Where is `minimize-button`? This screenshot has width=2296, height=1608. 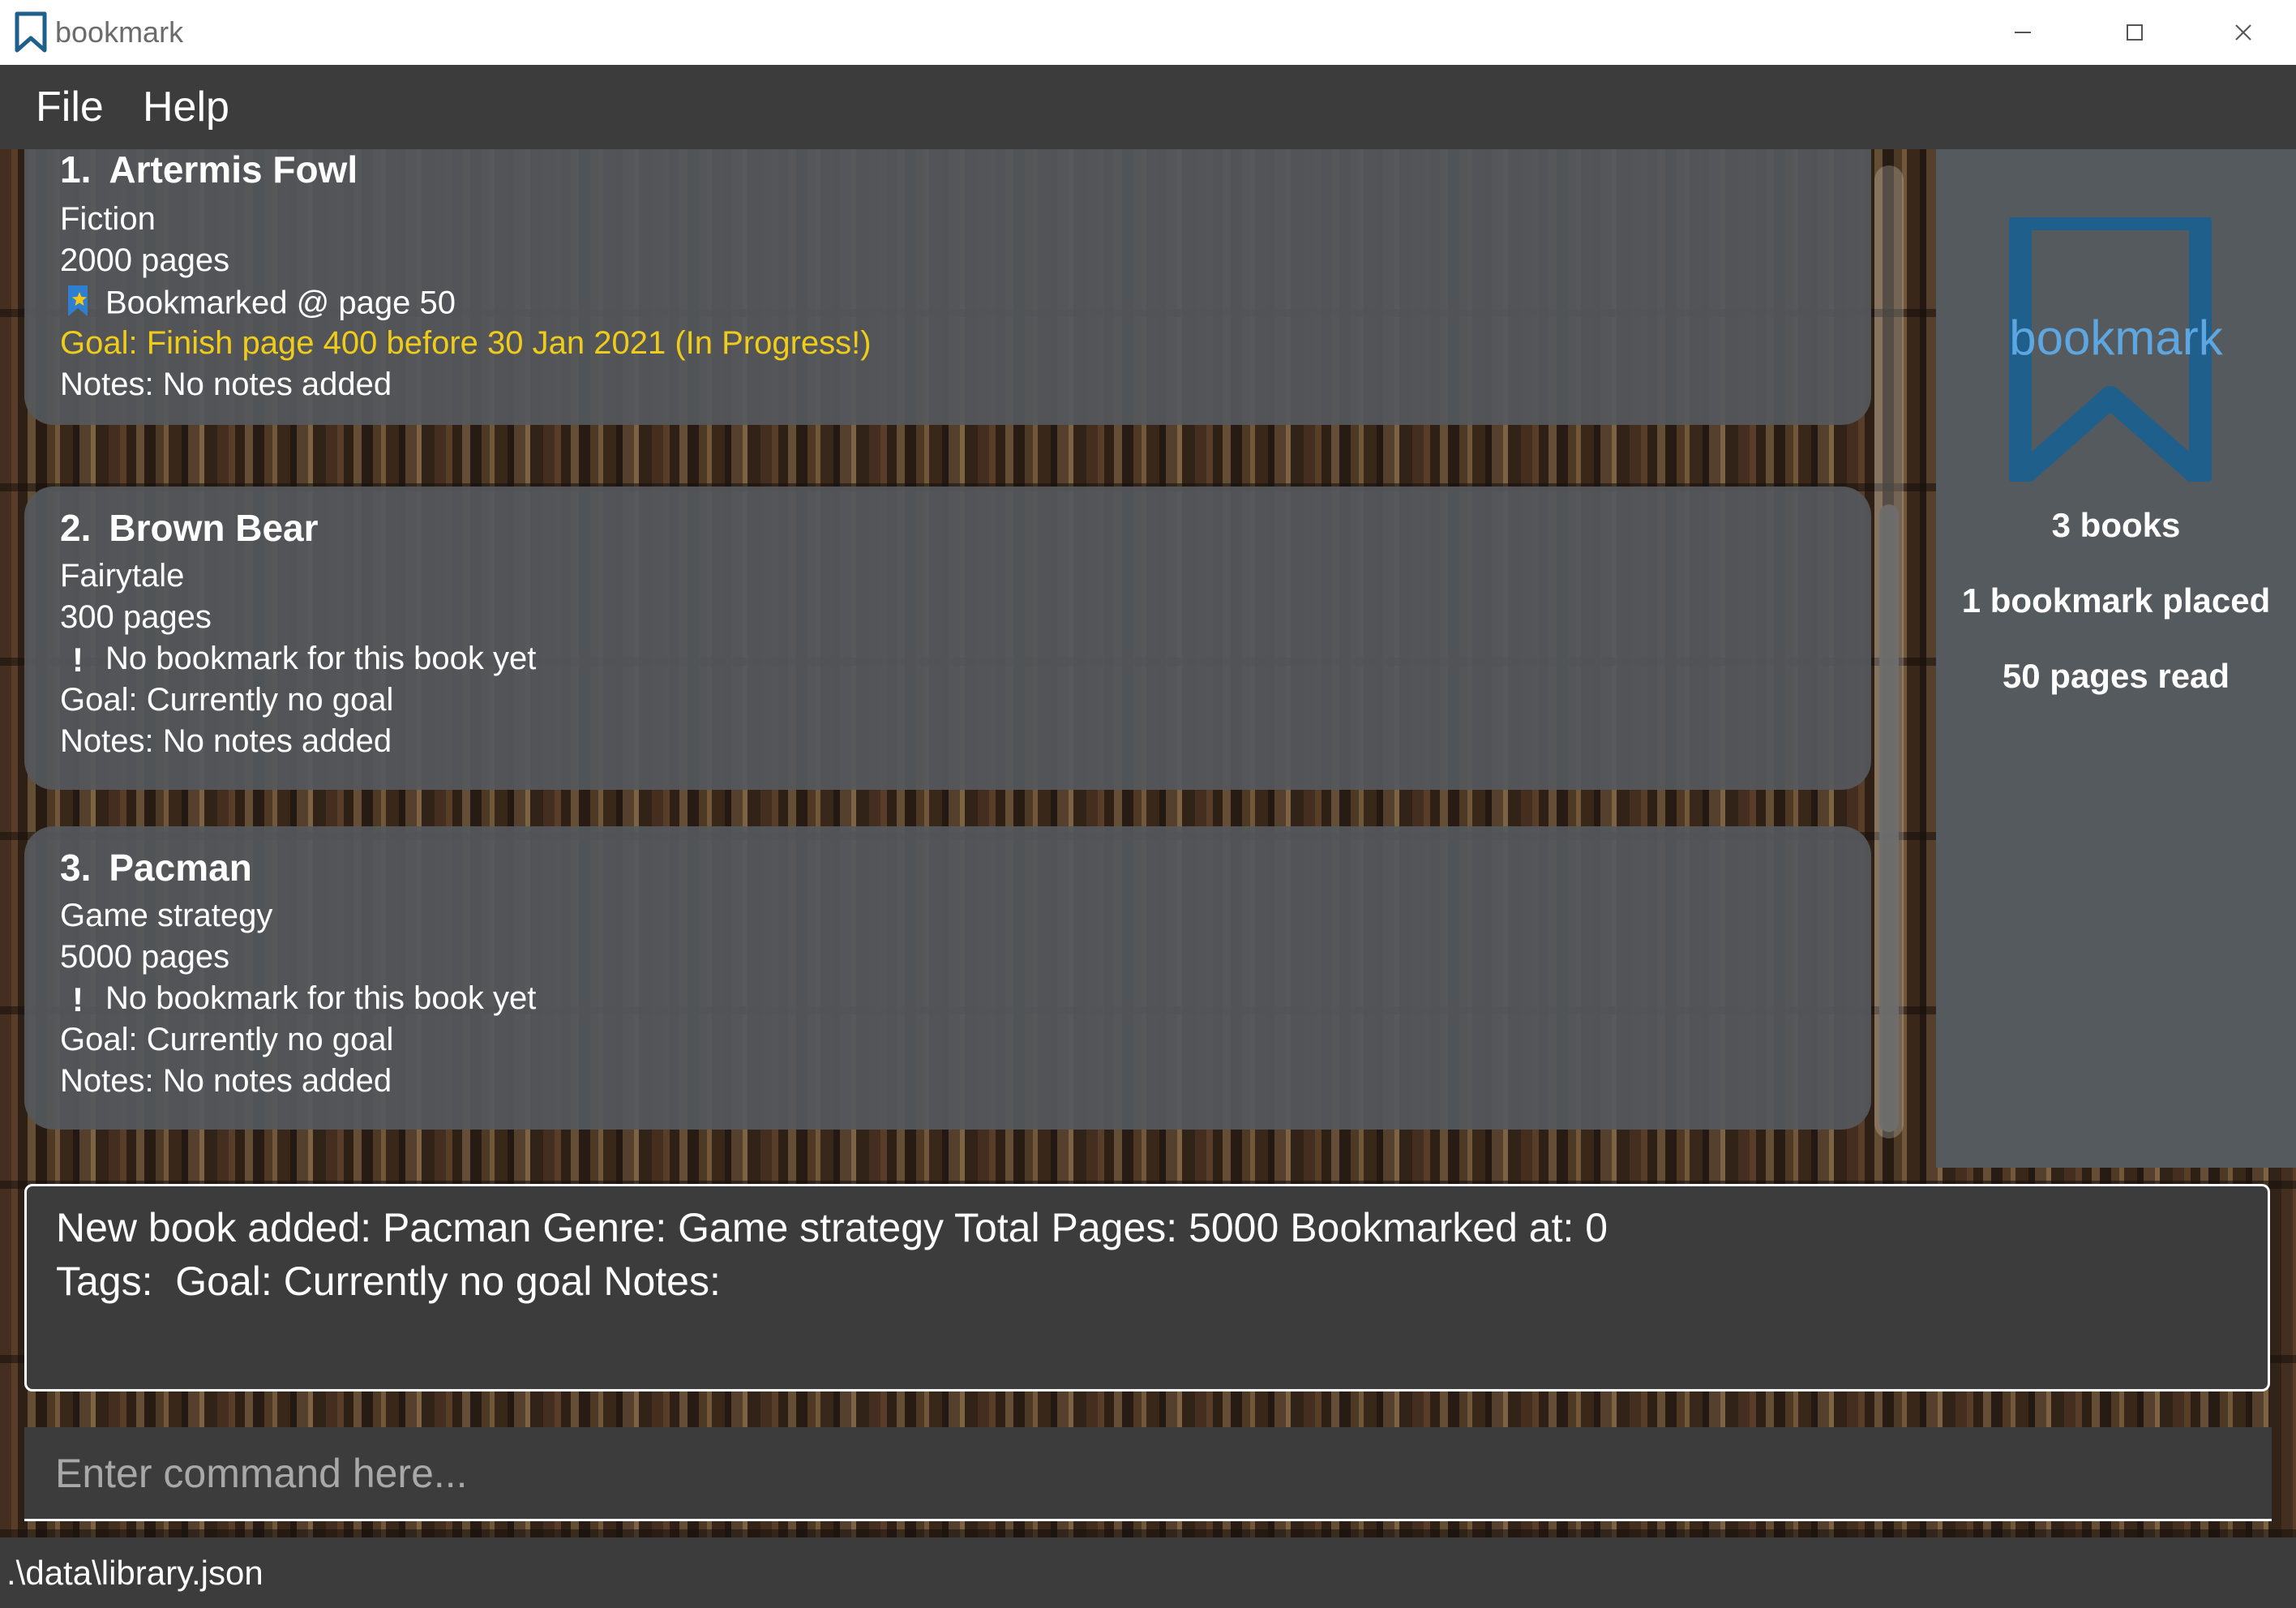 minimize-button is located at coordinates (2022, 32).